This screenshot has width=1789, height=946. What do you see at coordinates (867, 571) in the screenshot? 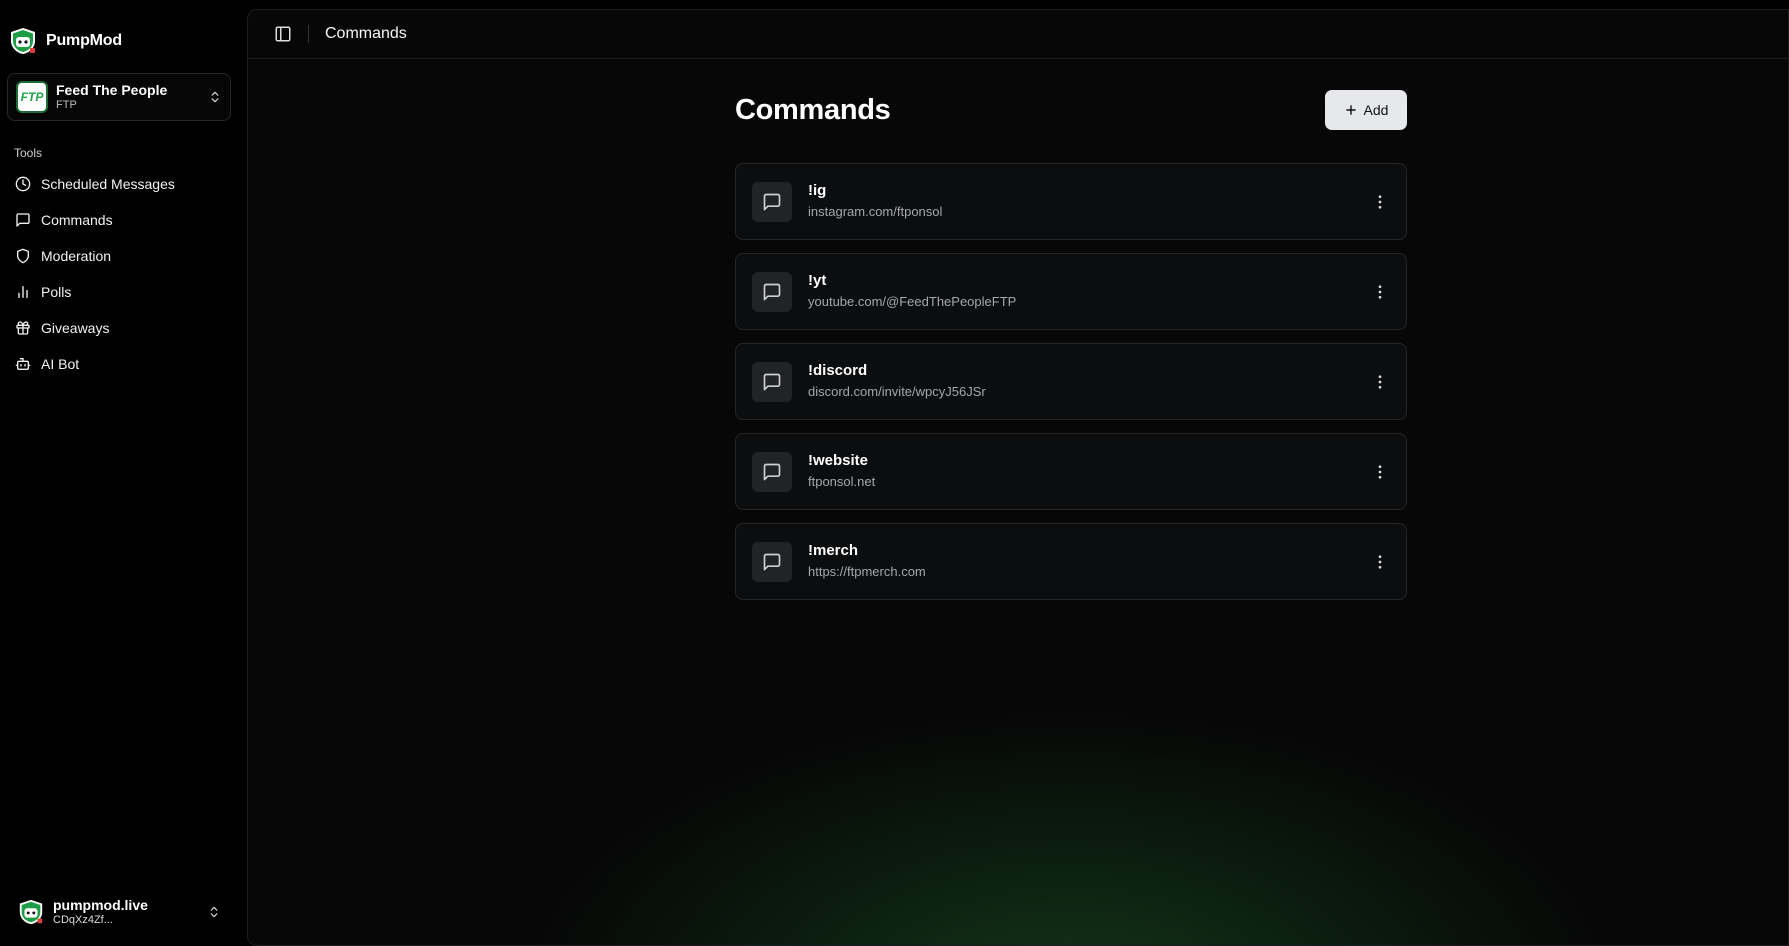
I see `command-response: https://ftpmerch.com` at bounding box center [867, 571].